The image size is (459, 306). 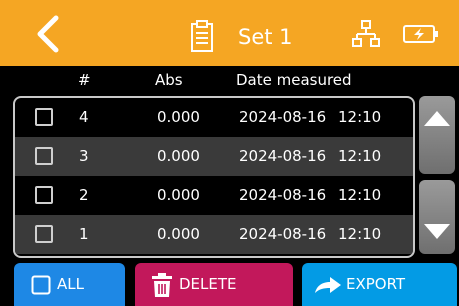 I want to click on scroll-up-button, so click(x=437, y=135).